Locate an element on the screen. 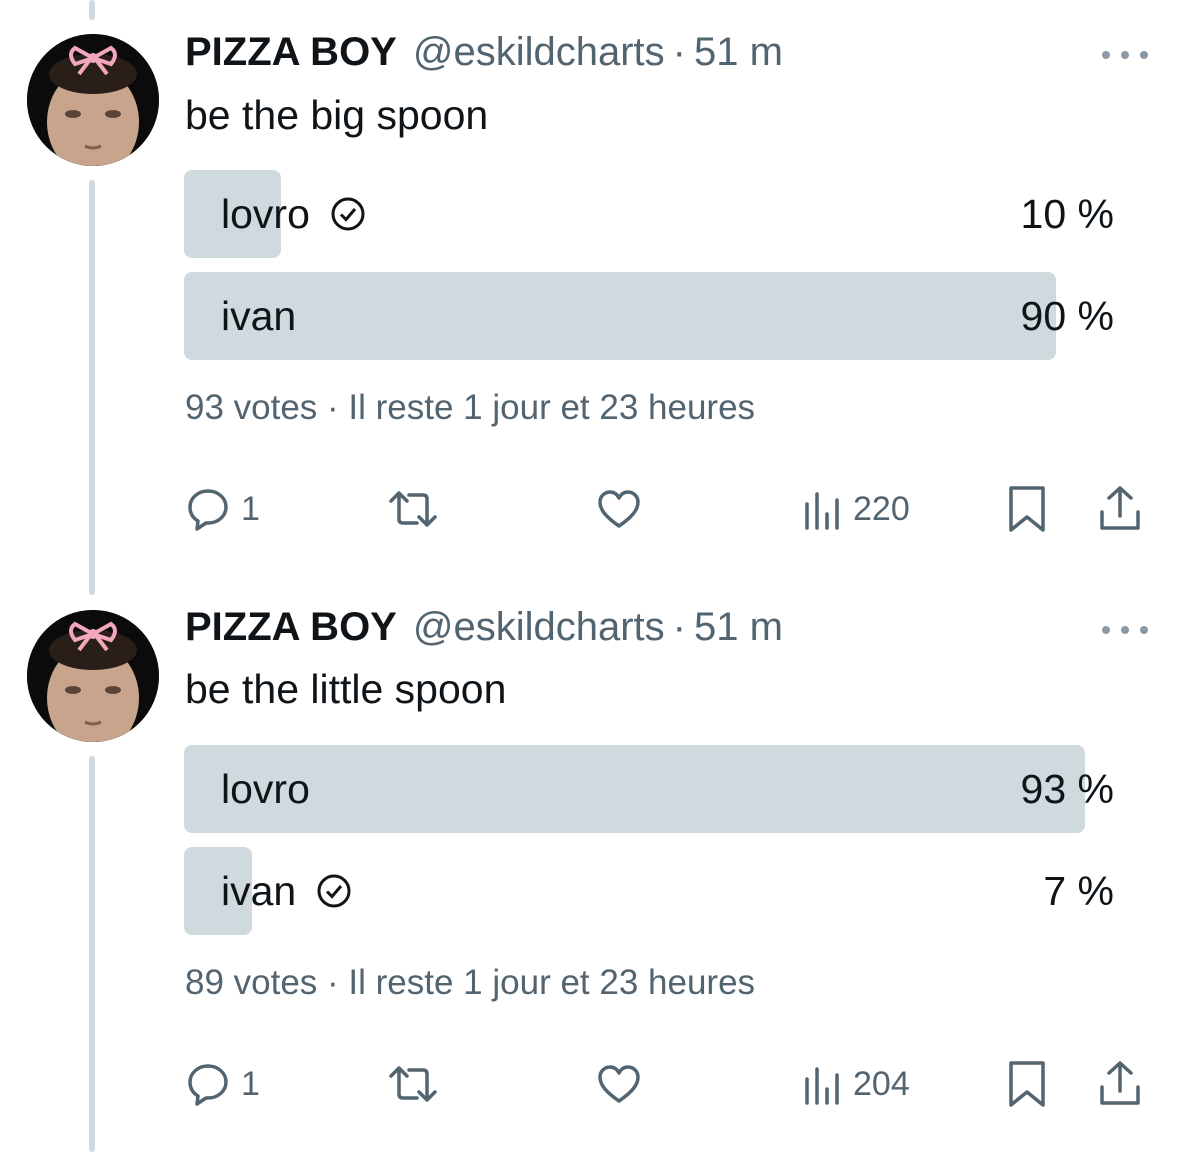  tweet-text: be the little spoon is located at coordinates (346, 689).